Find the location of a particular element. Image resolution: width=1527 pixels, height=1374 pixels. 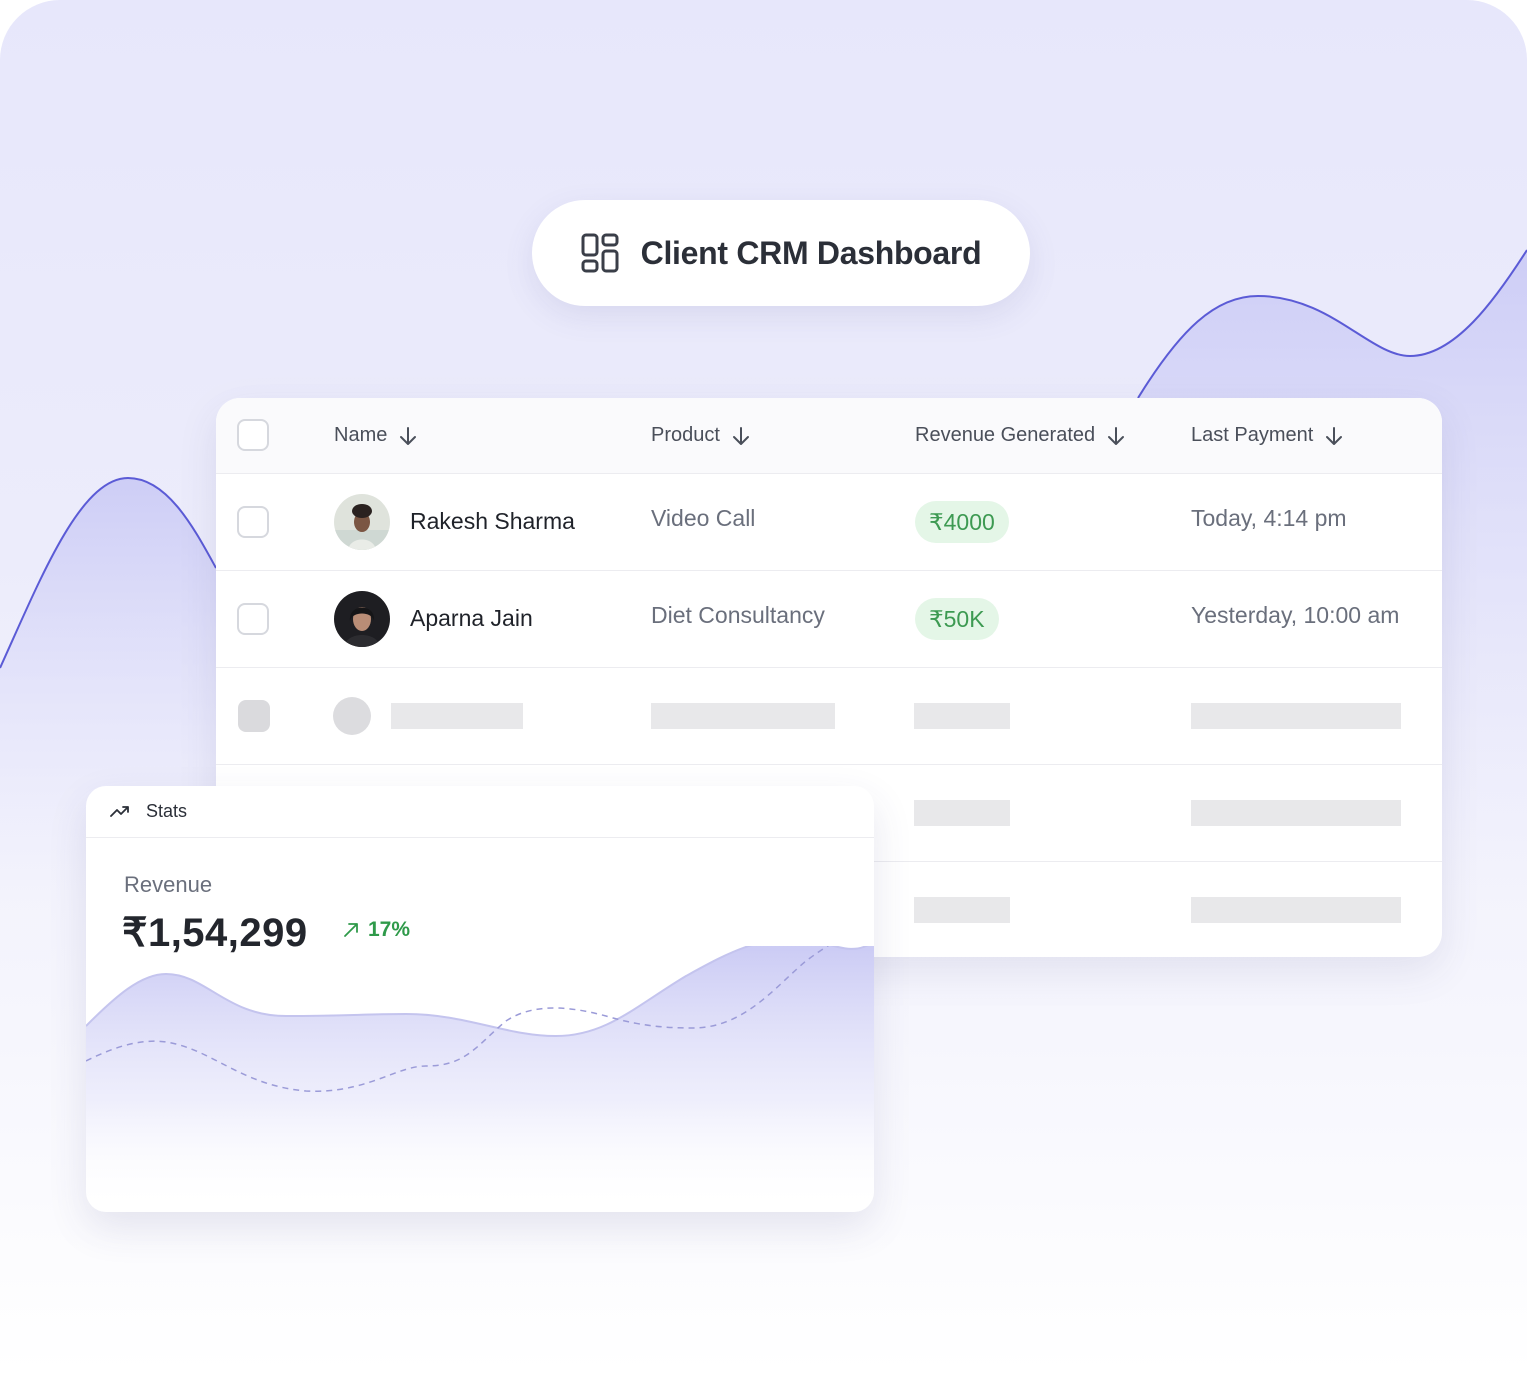

column-label: Name is located at coordinates (361, 435).